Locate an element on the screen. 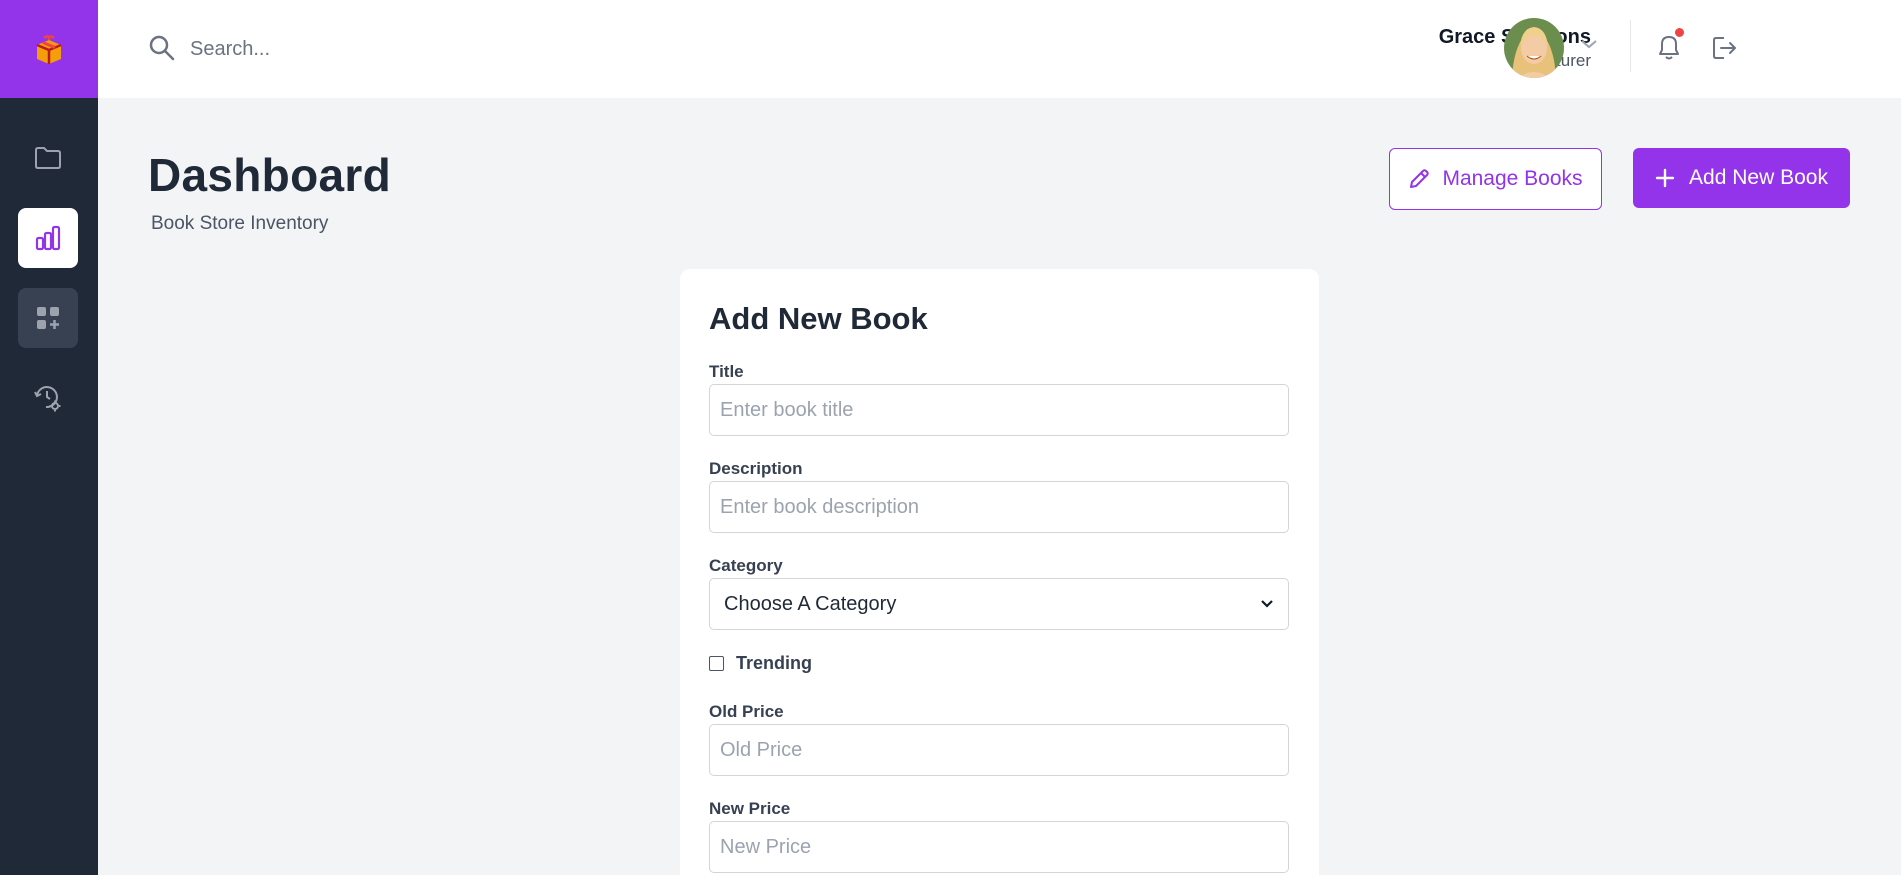 The image size is (1901, 875). add-new-book-label: Add New Book is located at coordinates (1758, 177).